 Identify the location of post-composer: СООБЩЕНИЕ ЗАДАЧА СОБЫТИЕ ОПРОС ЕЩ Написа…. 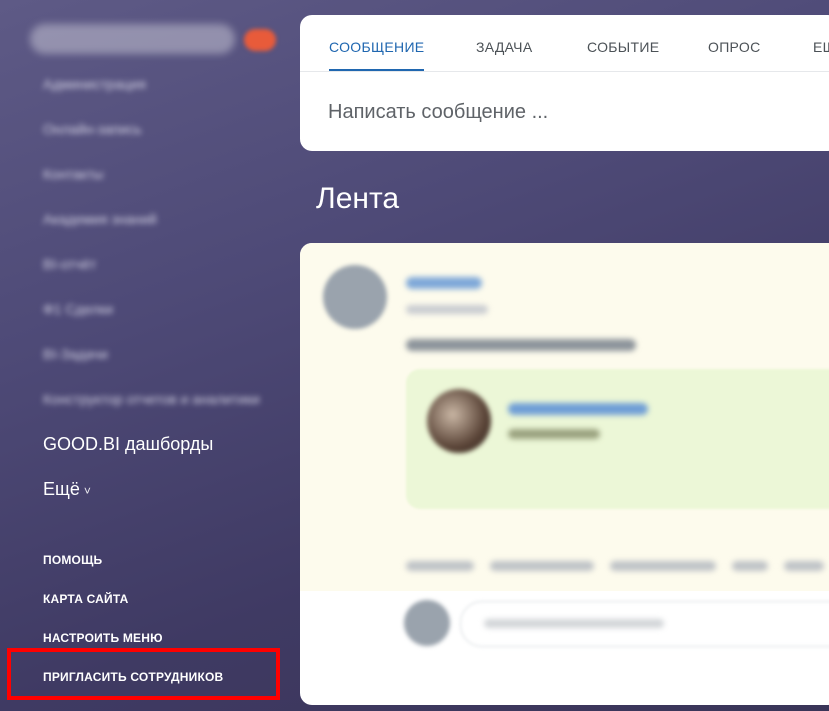
(564, 83).